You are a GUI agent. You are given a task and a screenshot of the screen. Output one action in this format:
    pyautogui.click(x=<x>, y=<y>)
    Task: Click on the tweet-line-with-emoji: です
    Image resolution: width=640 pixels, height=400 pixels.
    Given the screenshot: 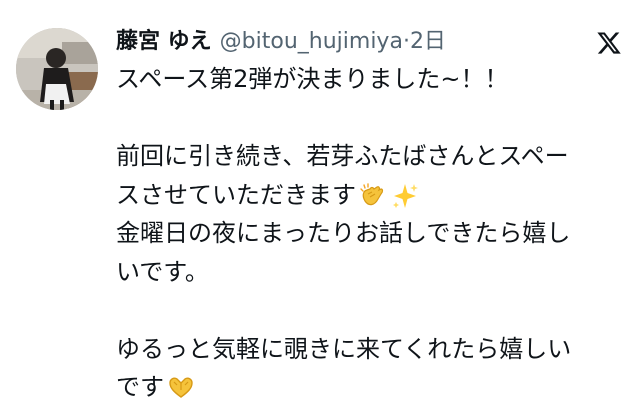 What is the action you would take?
    pyautogui.click(x=366, y=384)
    